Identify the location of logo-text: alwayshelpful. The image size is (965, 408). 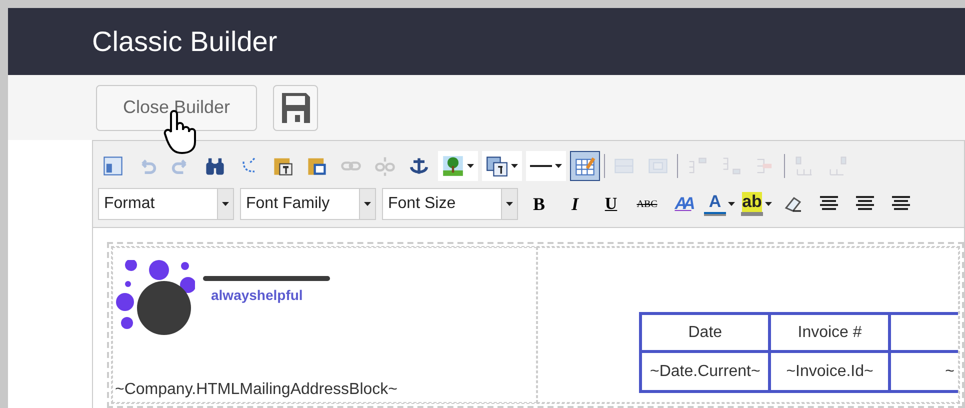
(257, 295).